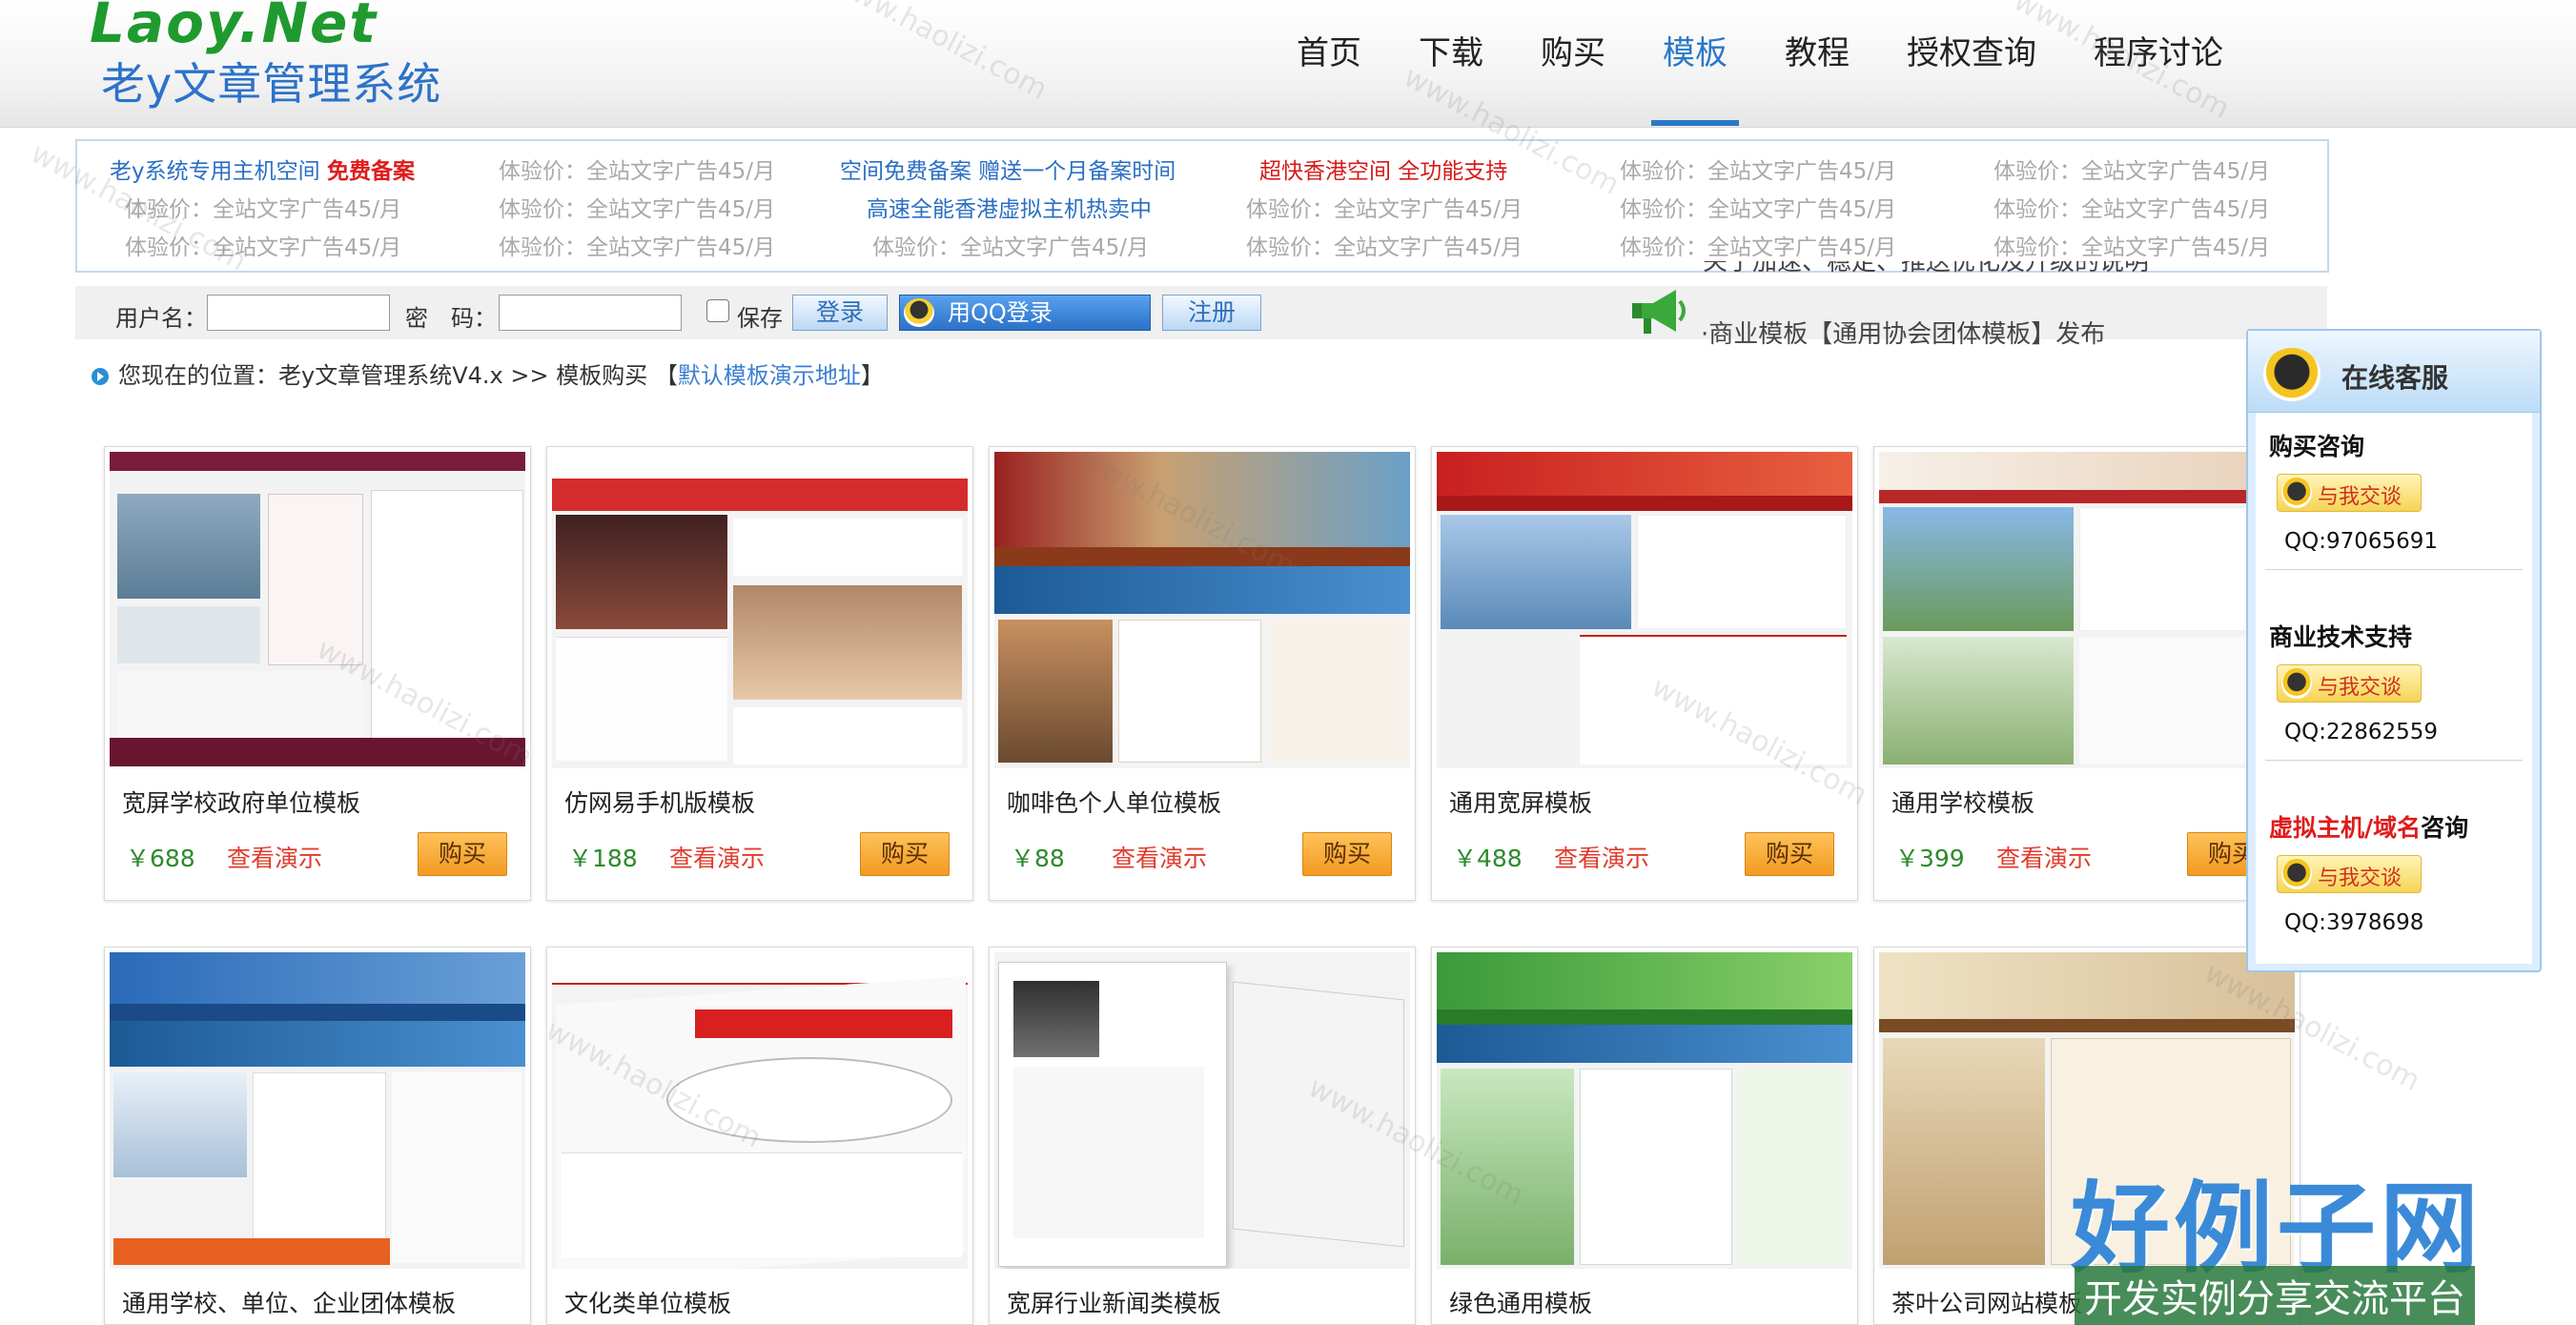  I want to click on template-card: 通用学校模板 ￥399 查看演示 购买, so click(2086, 673).